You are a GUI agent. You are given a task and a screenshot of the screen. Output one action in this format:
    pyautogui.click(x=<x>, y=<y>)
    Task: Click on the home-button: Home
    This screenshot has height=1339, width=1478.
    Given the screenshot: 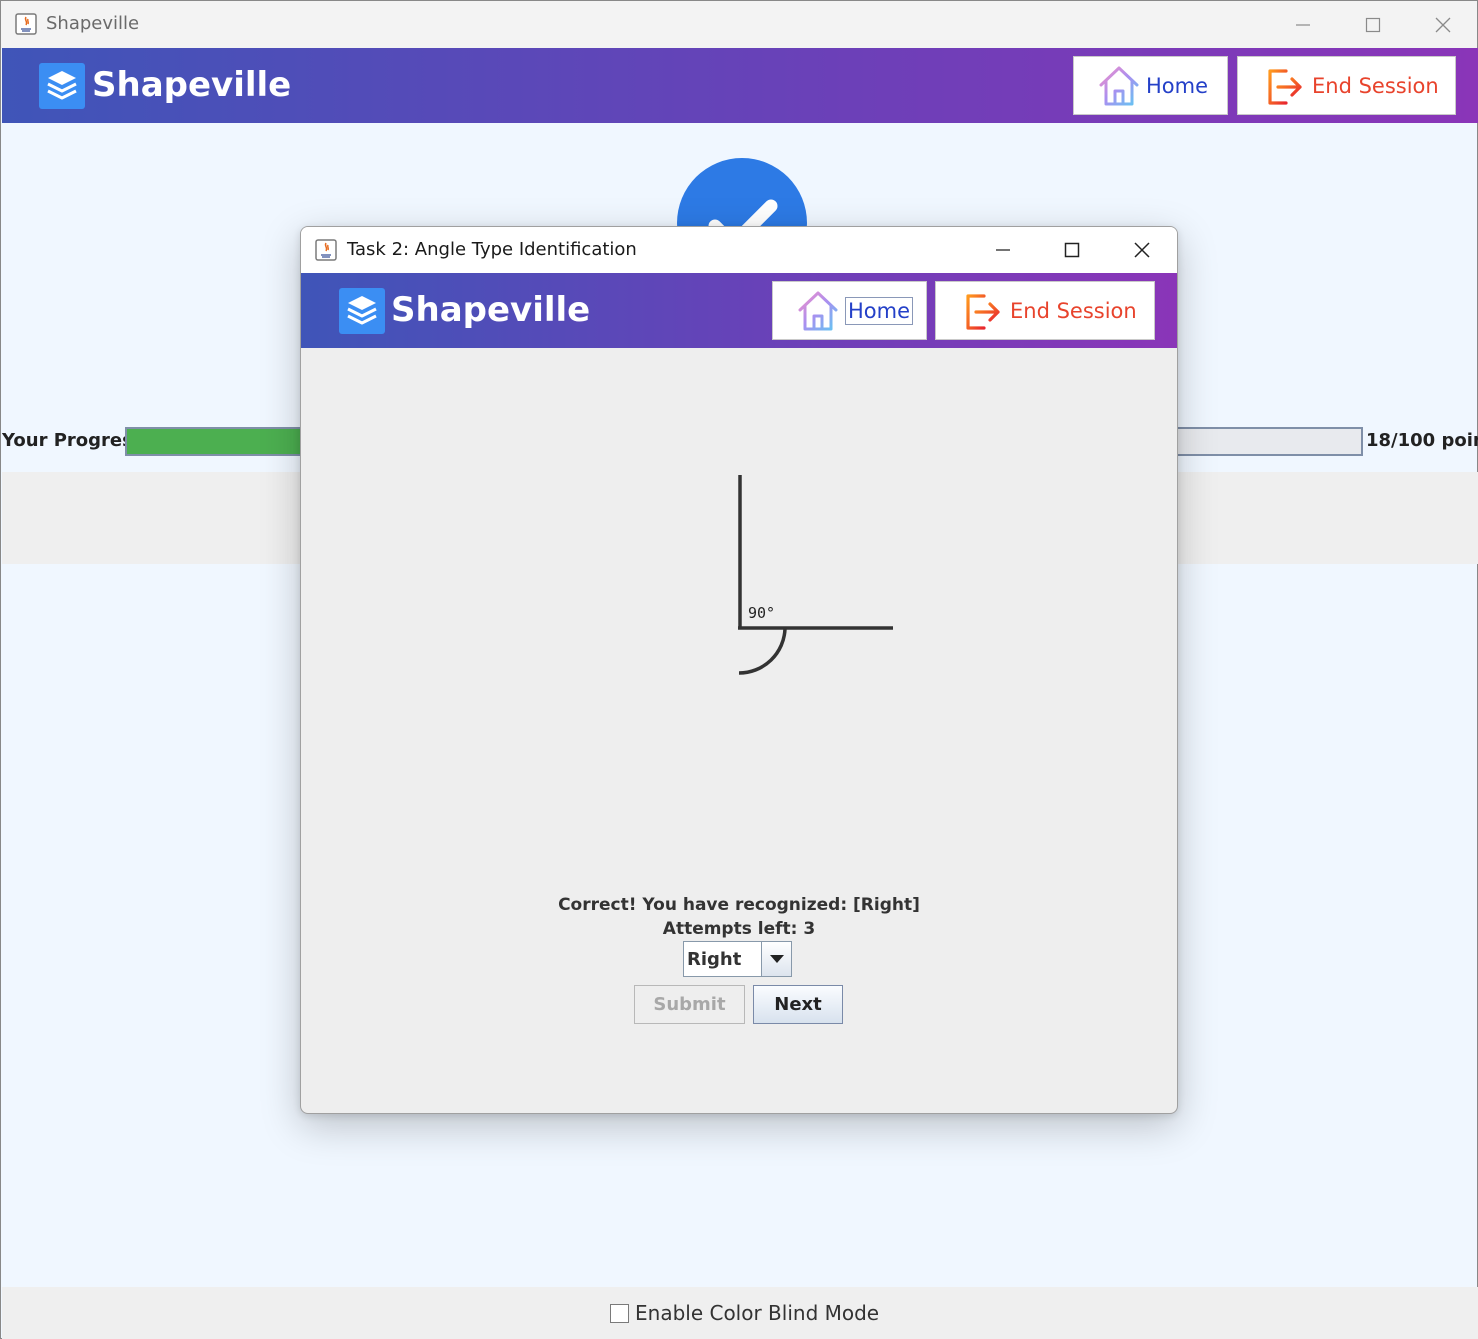 What is the action you would take?
    pyautogui.click(x=1150, y=85)
    